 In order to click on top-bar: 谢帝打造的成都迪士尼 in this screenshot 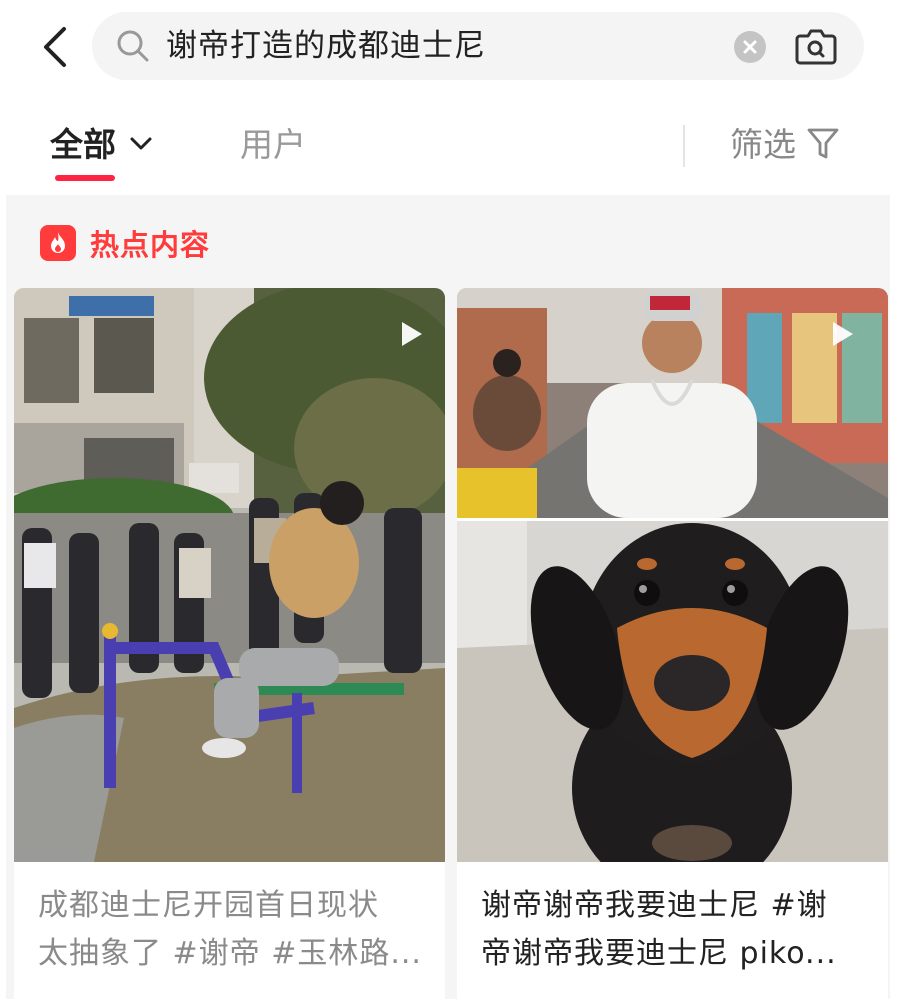, I will do `click(458, 47)`.